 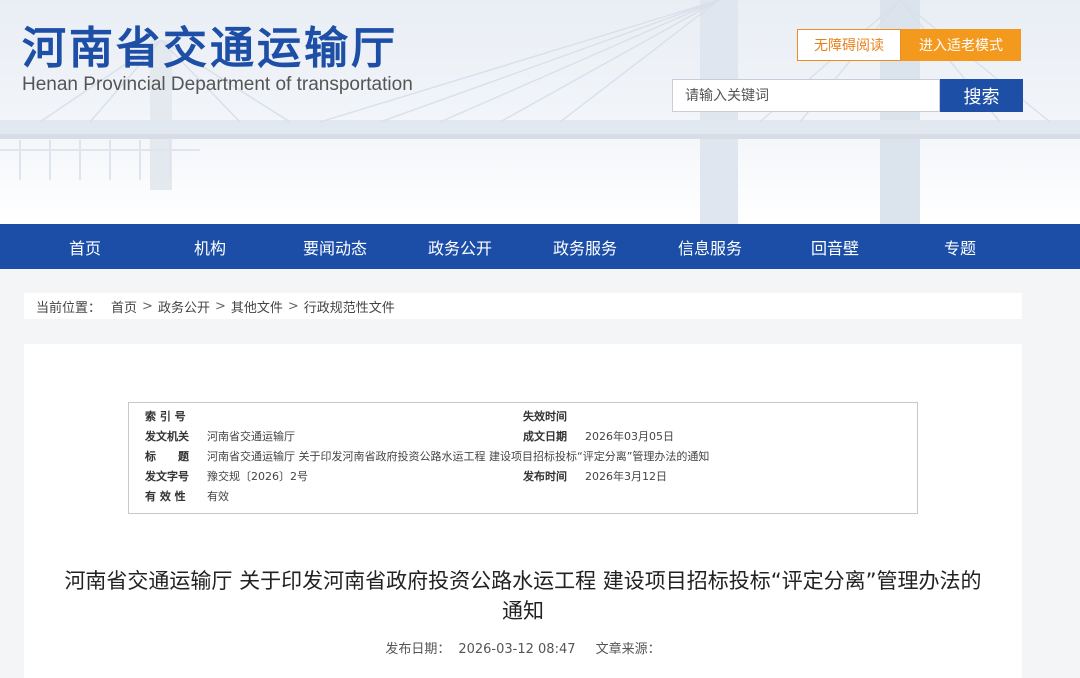 I want to click on issuer-label: 发文机关, so click(x=167, y=436).